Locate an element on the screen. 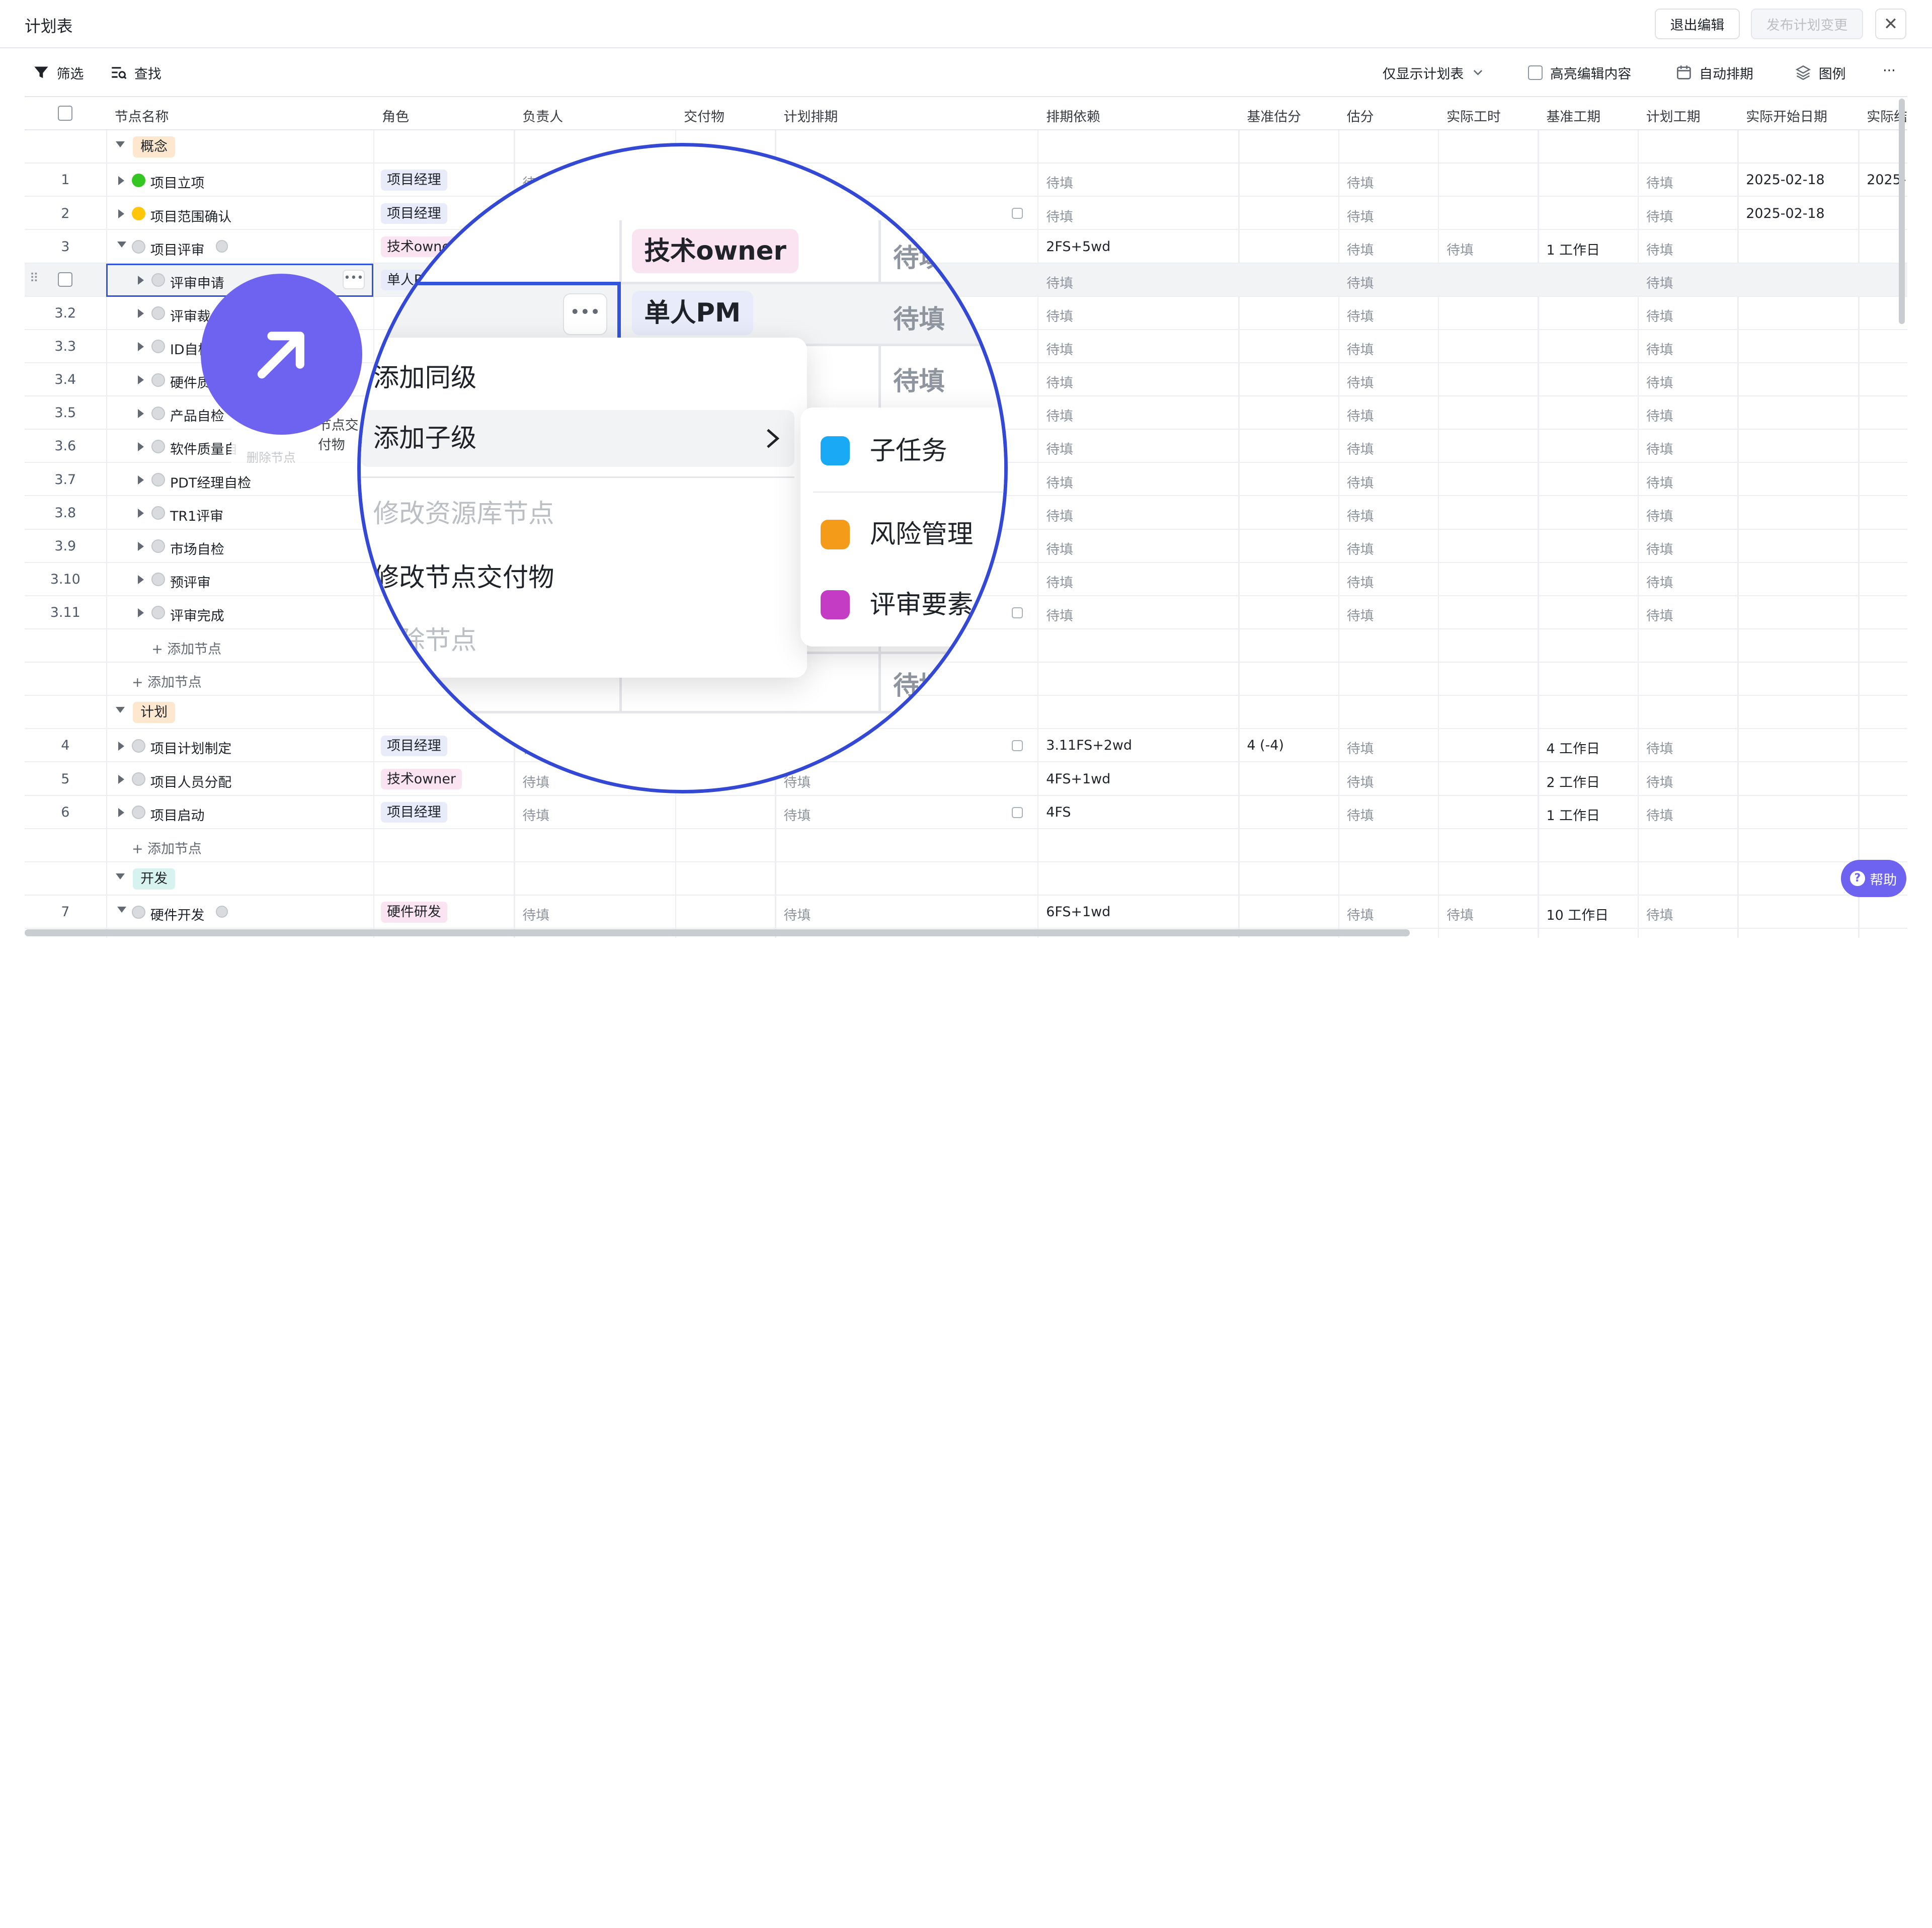  base-estimate-cell: 4 (-4) is located at coordinates (1265, 745).